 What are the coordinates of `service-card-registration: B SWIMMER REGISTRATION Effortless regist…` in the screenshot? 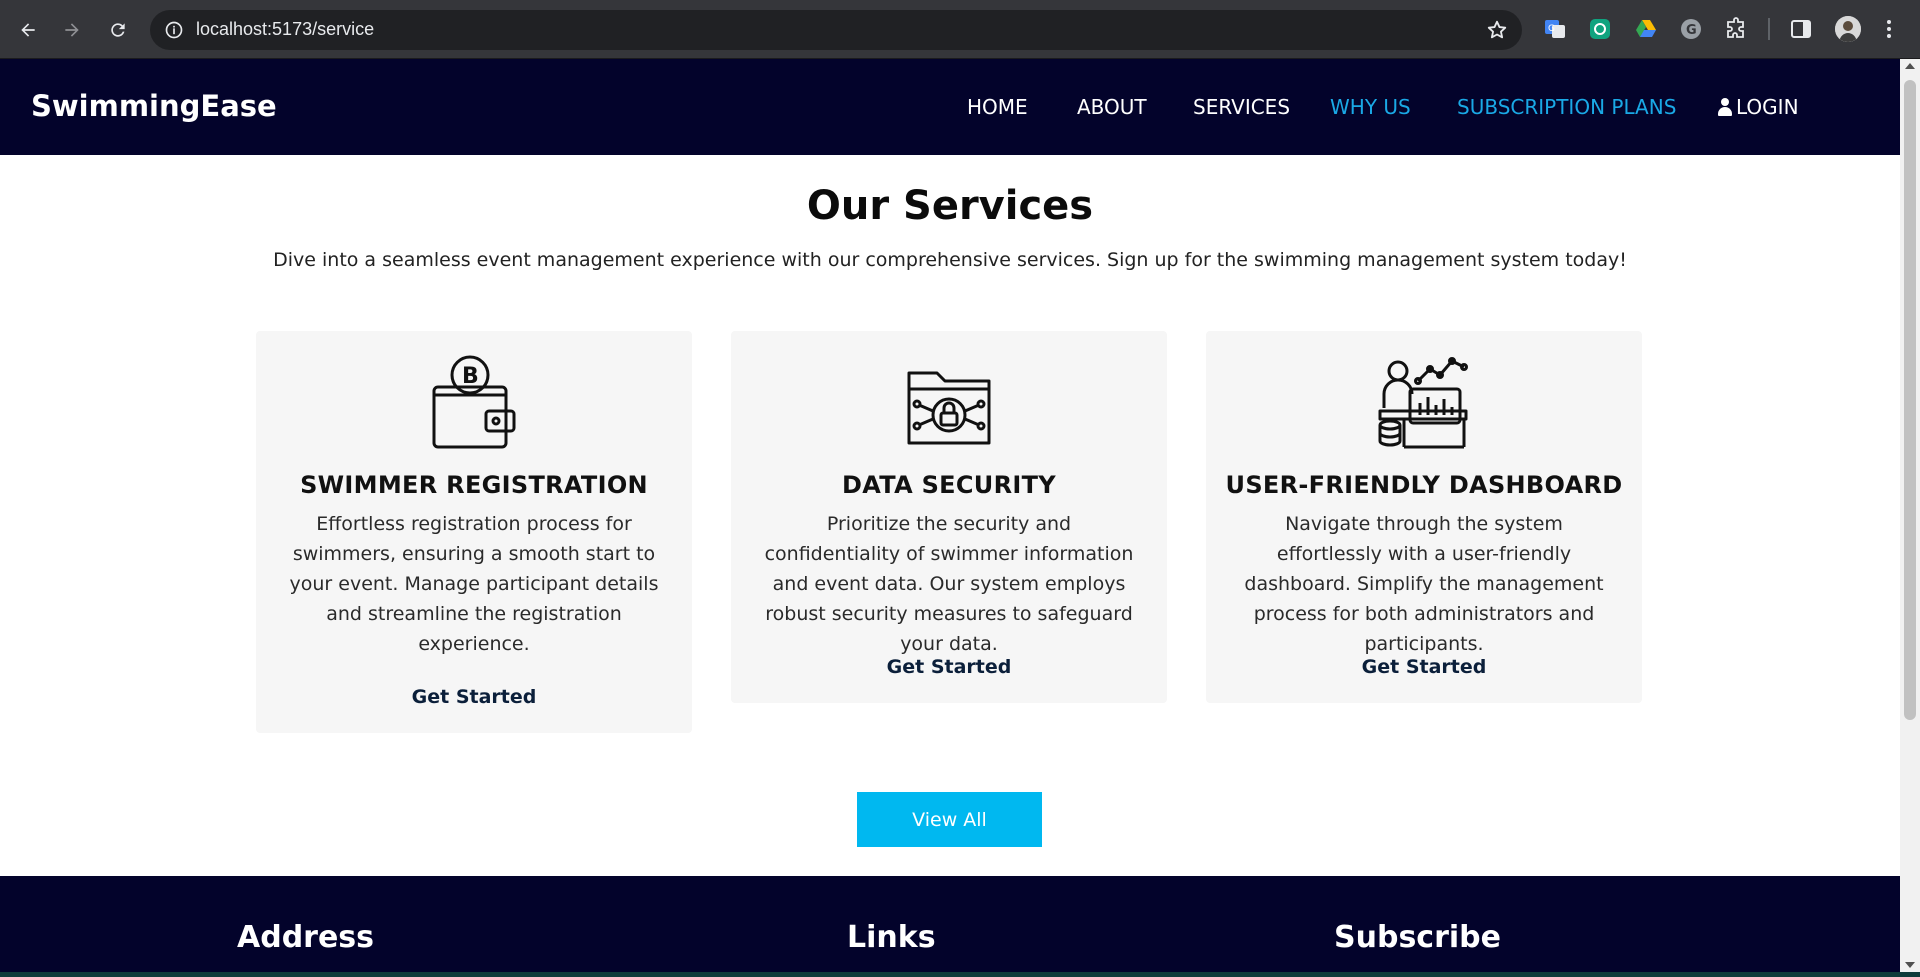 It's located at (474, 532).